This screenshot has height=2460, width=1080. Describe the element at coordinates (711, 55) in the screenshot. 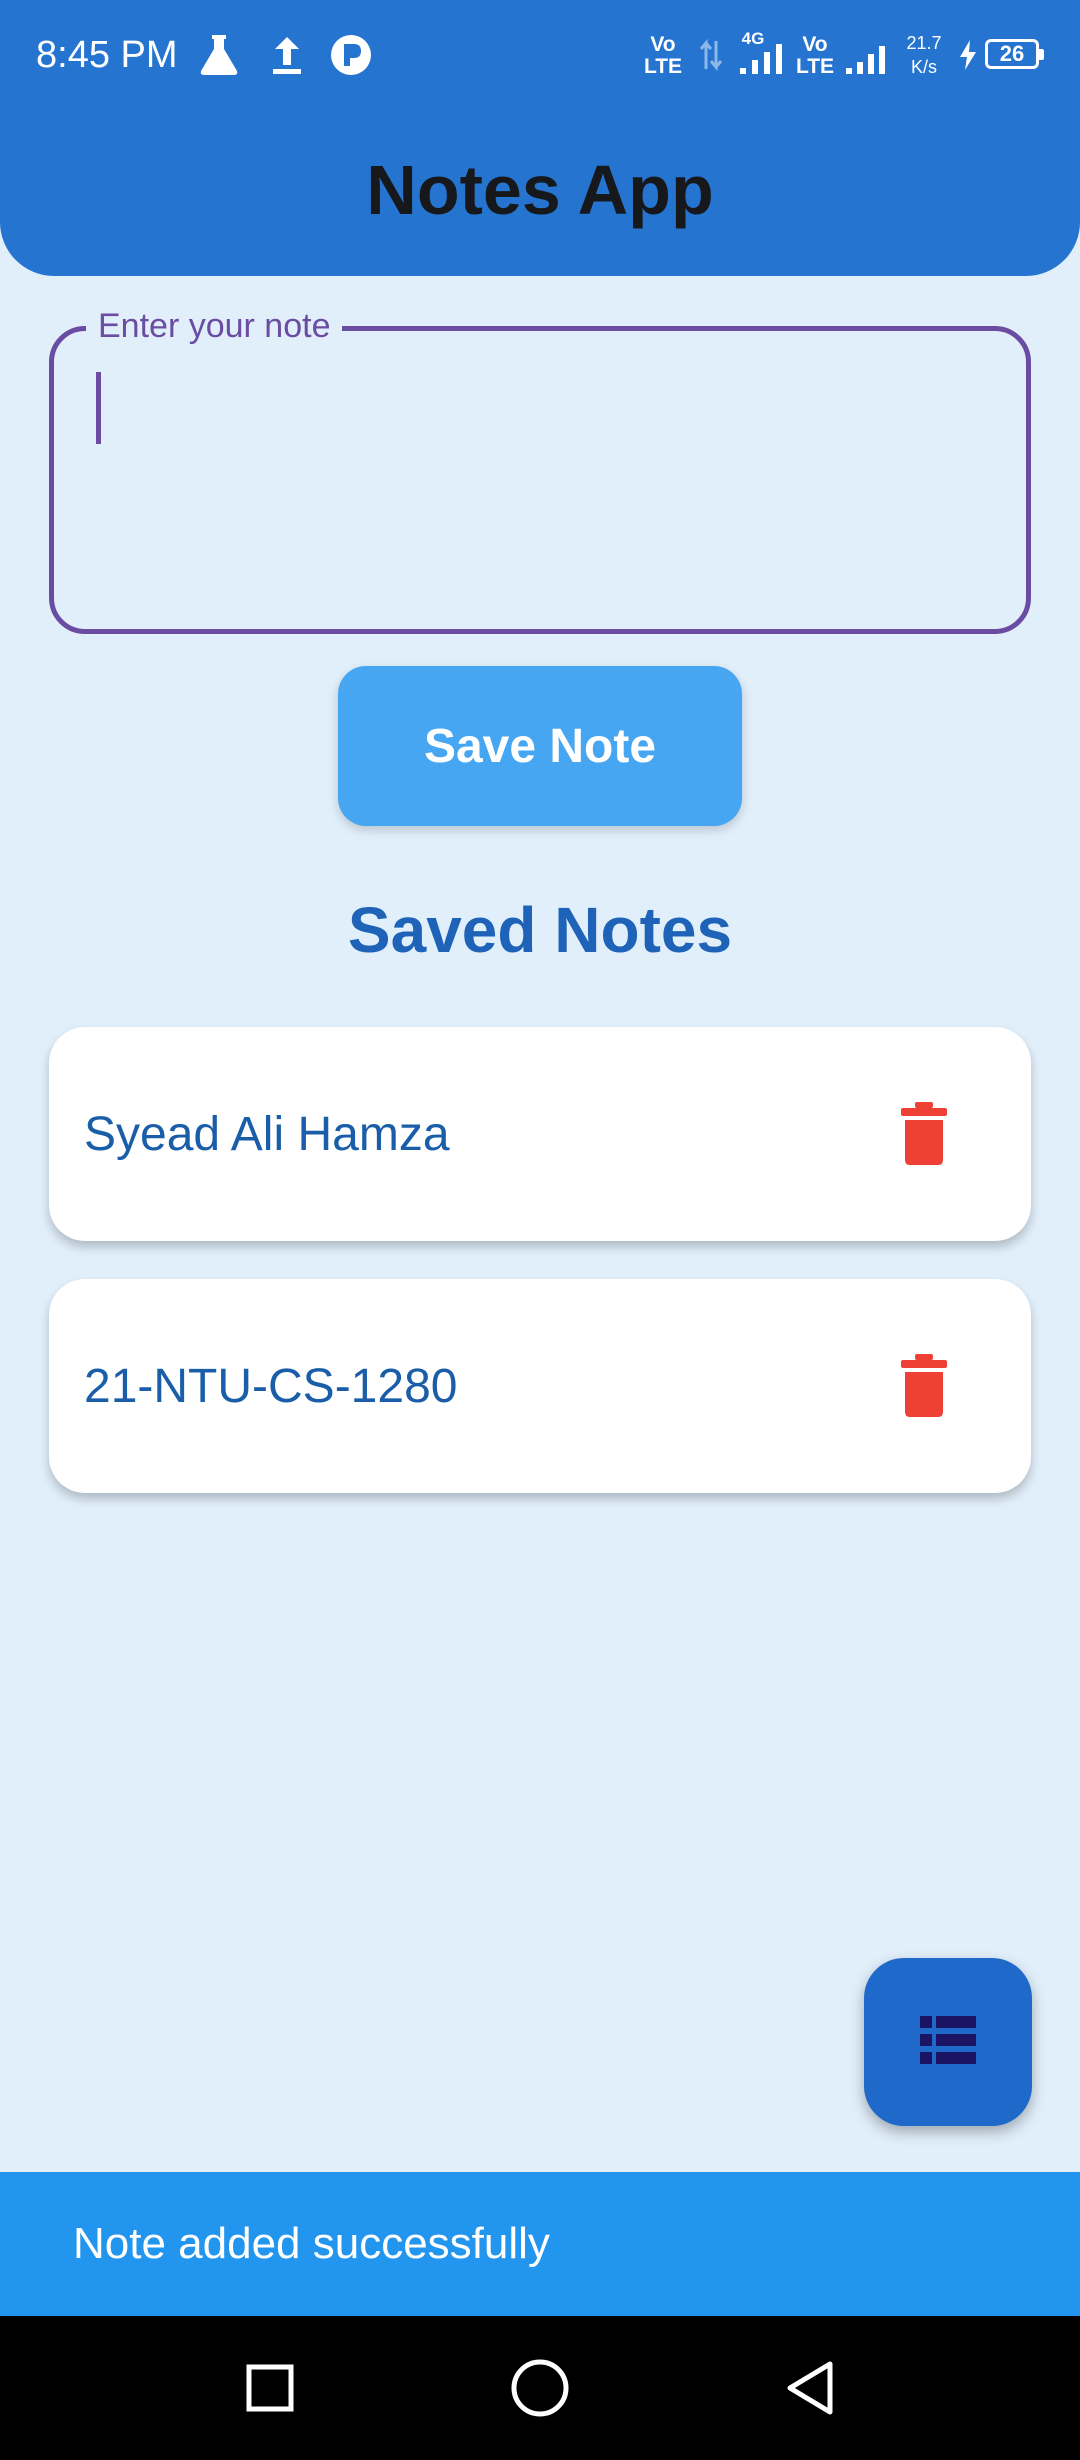

I see `data-arrows-icon` at that location.